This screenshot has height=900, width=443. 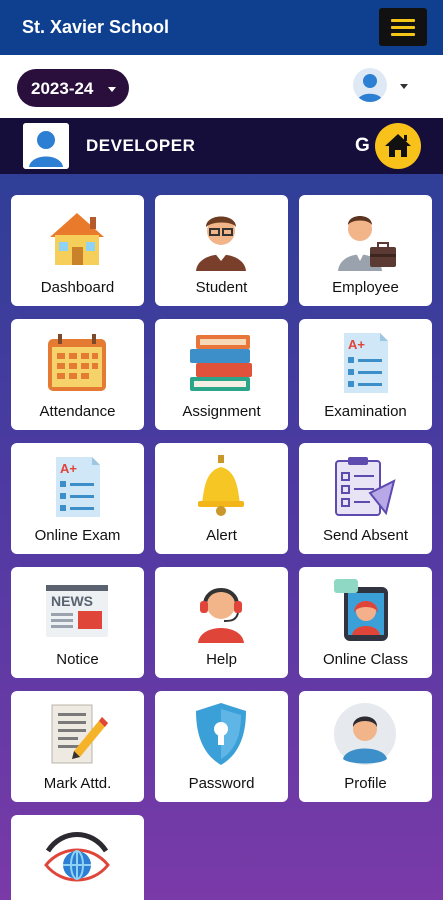 What do you see at coordinates (77, 411) in the screenshot?
I see `tile-label: Attendance` at bounding box center [77, 411].